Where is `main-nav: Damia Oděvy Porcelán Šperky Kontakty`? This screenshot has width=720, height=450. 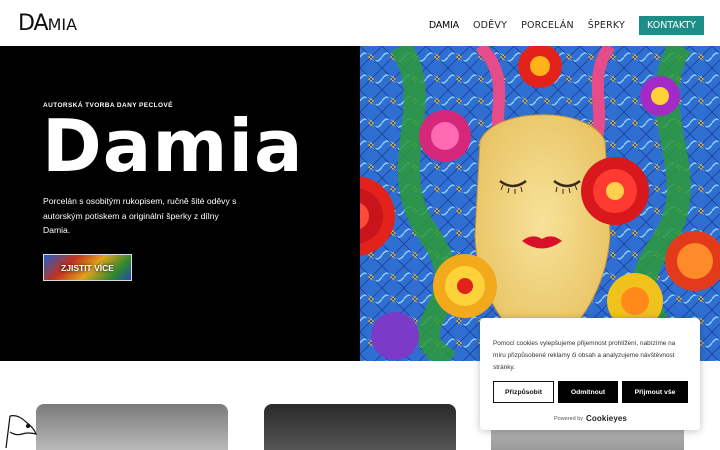 main-nav: Damia Oděvy Porcelán Šperky Kontakty is located at coordinates (559, 25).